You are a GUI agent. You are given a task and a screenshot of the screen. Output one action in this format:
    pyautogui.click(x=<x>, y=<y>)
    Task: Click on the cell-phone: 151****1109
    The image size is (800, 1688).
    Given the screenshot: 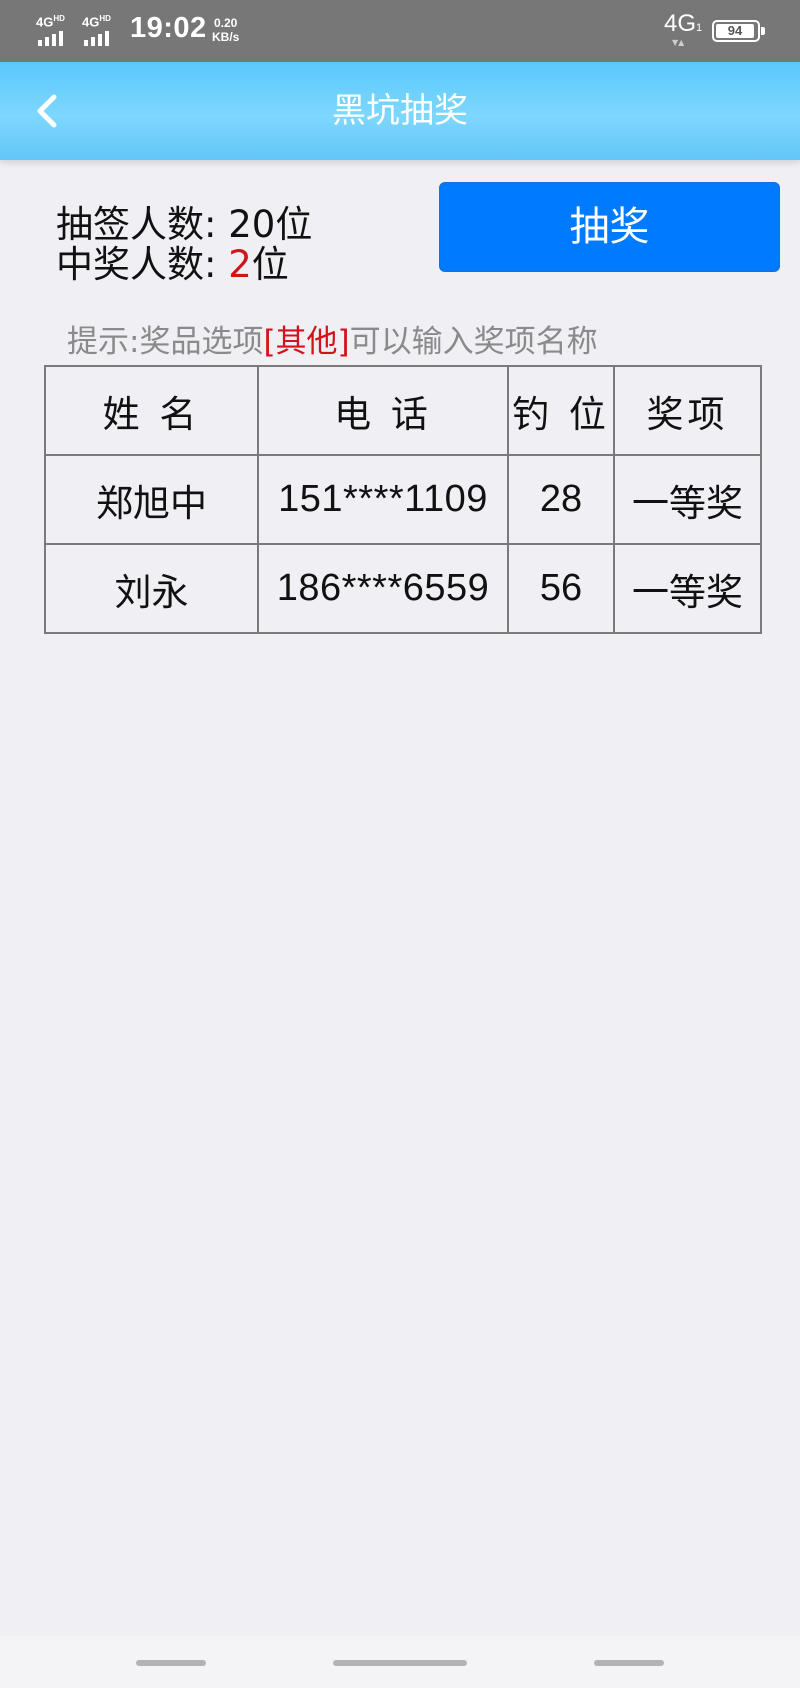 What is the action you would take?
    pyautogui.click(x=383, y=499)
    